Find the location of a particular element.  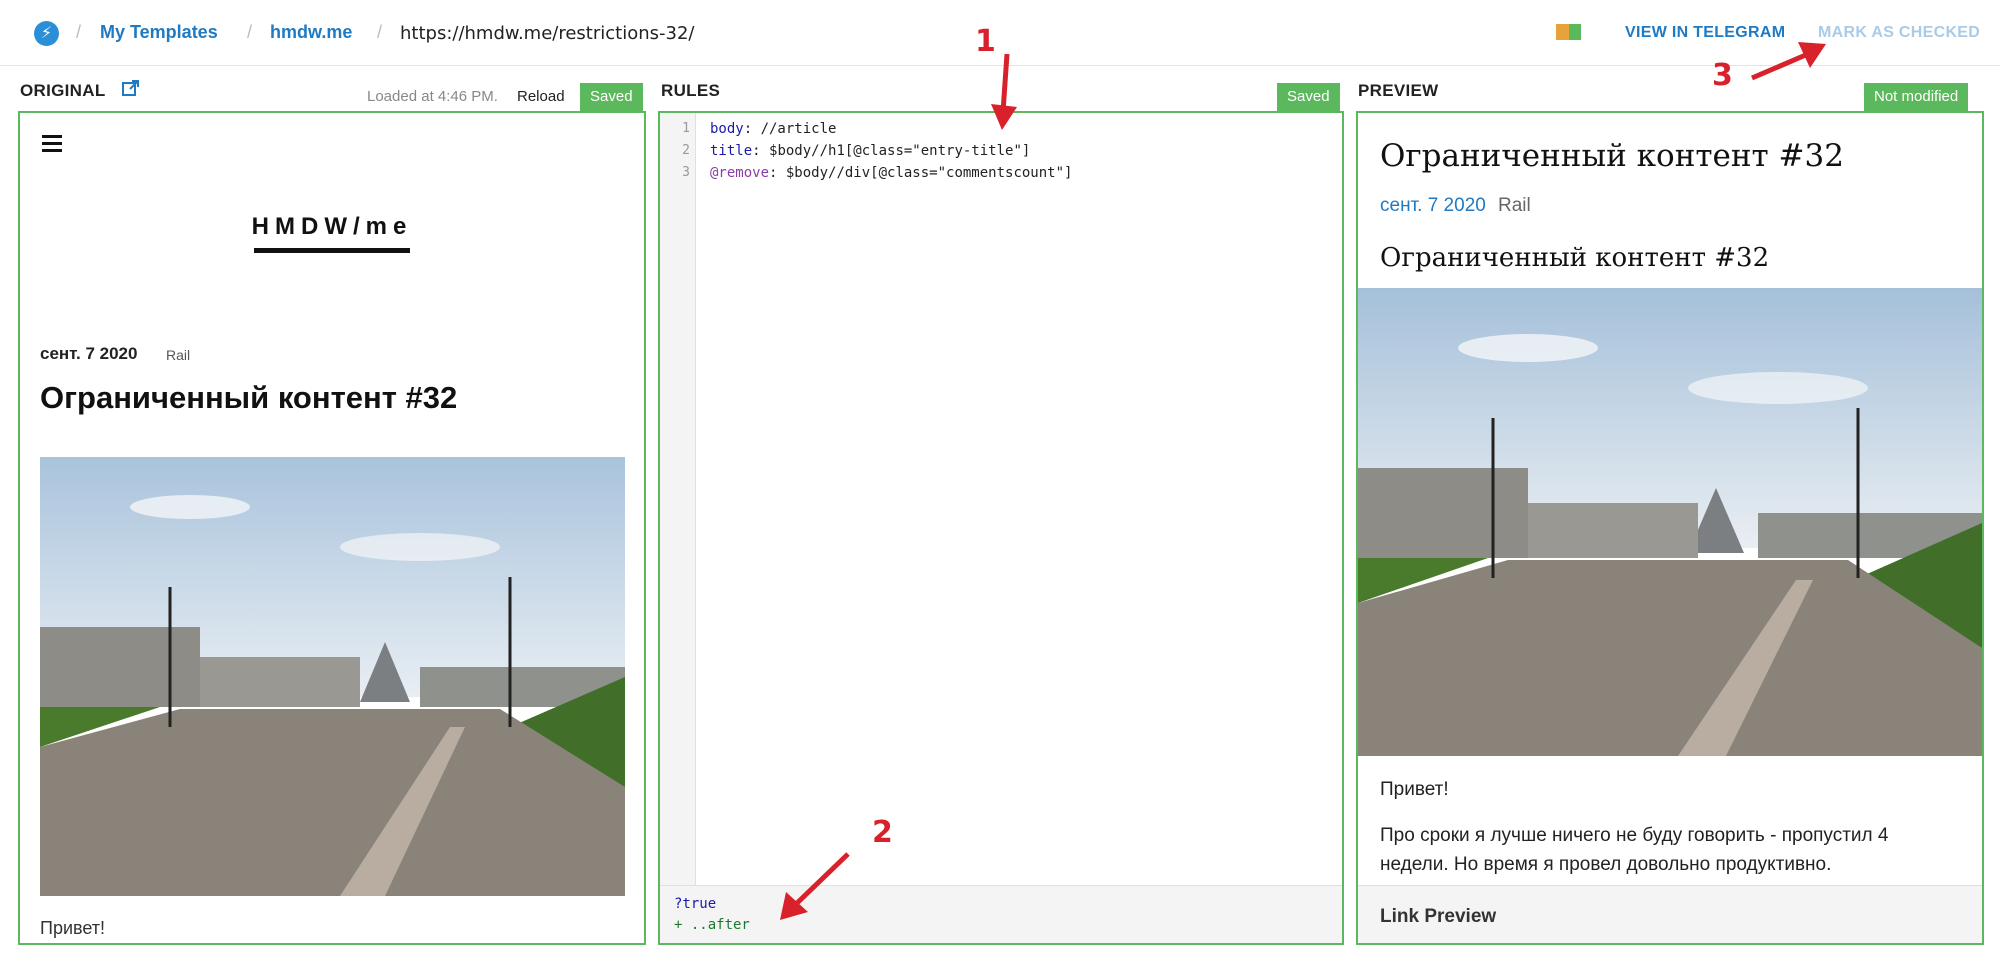

console-line: + ..after is located at coordinates (712, 925).